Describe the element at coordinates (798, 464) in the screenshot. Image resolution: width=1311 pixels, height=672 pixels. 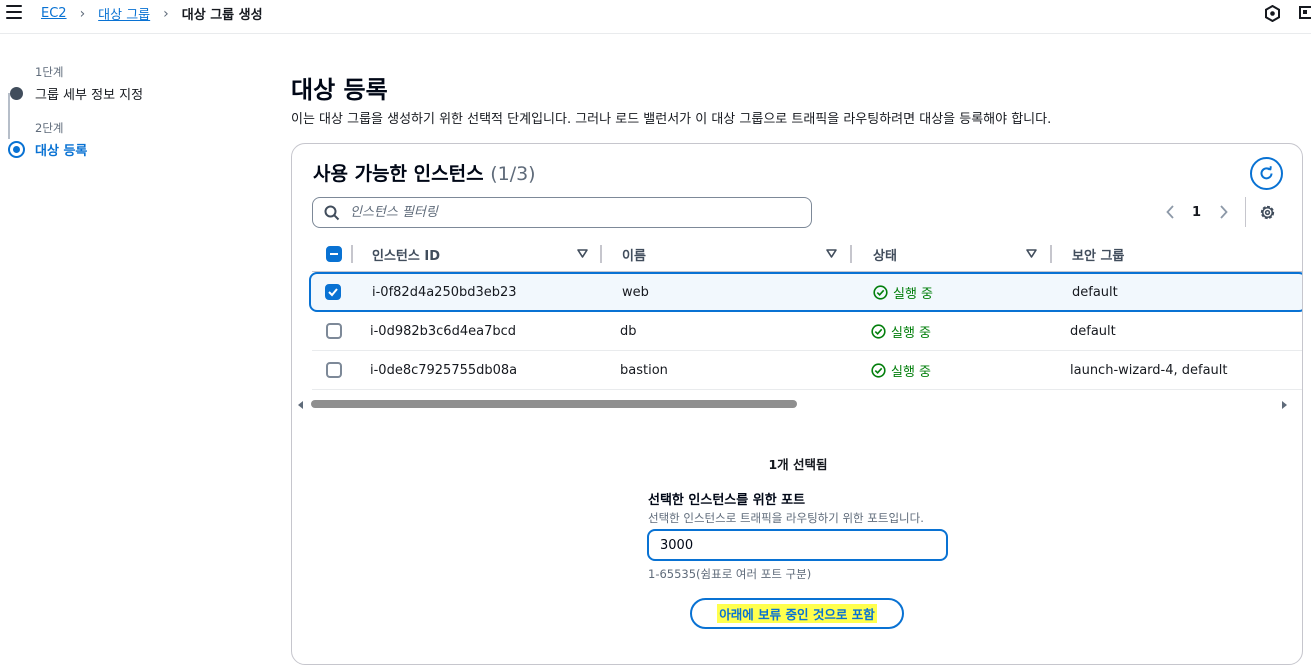
I see `selected-count: 1개 선택됨` at that location.